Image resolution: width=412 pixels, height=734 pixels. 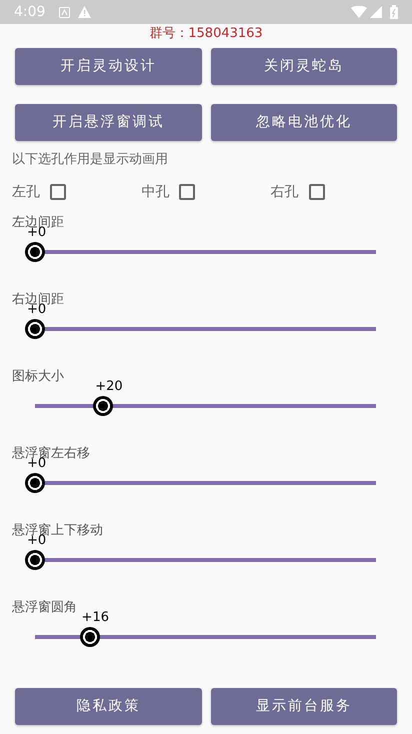 I want to click on action-button: 忽略电池优化, so click(x=303, y=122).